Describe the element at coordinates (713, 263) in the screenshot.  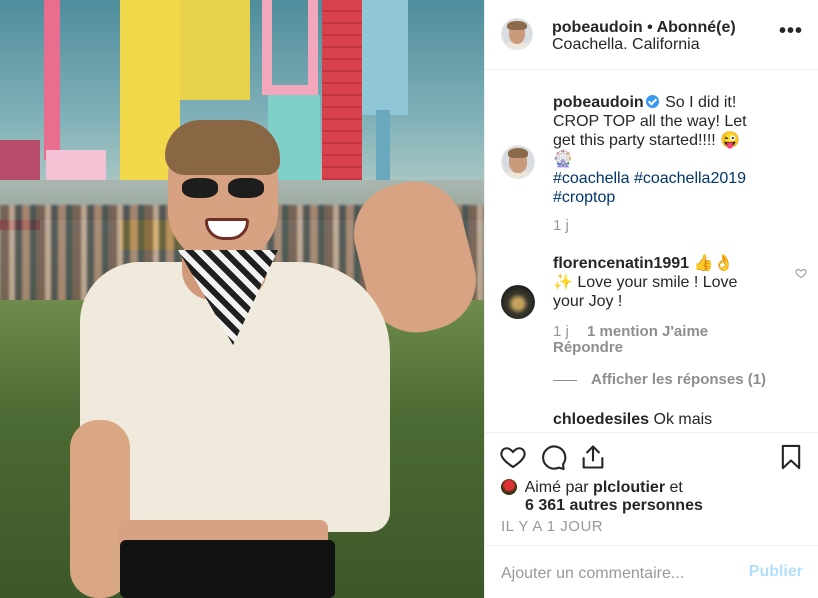
I see `comment-text-1: 👍👌` at that location.